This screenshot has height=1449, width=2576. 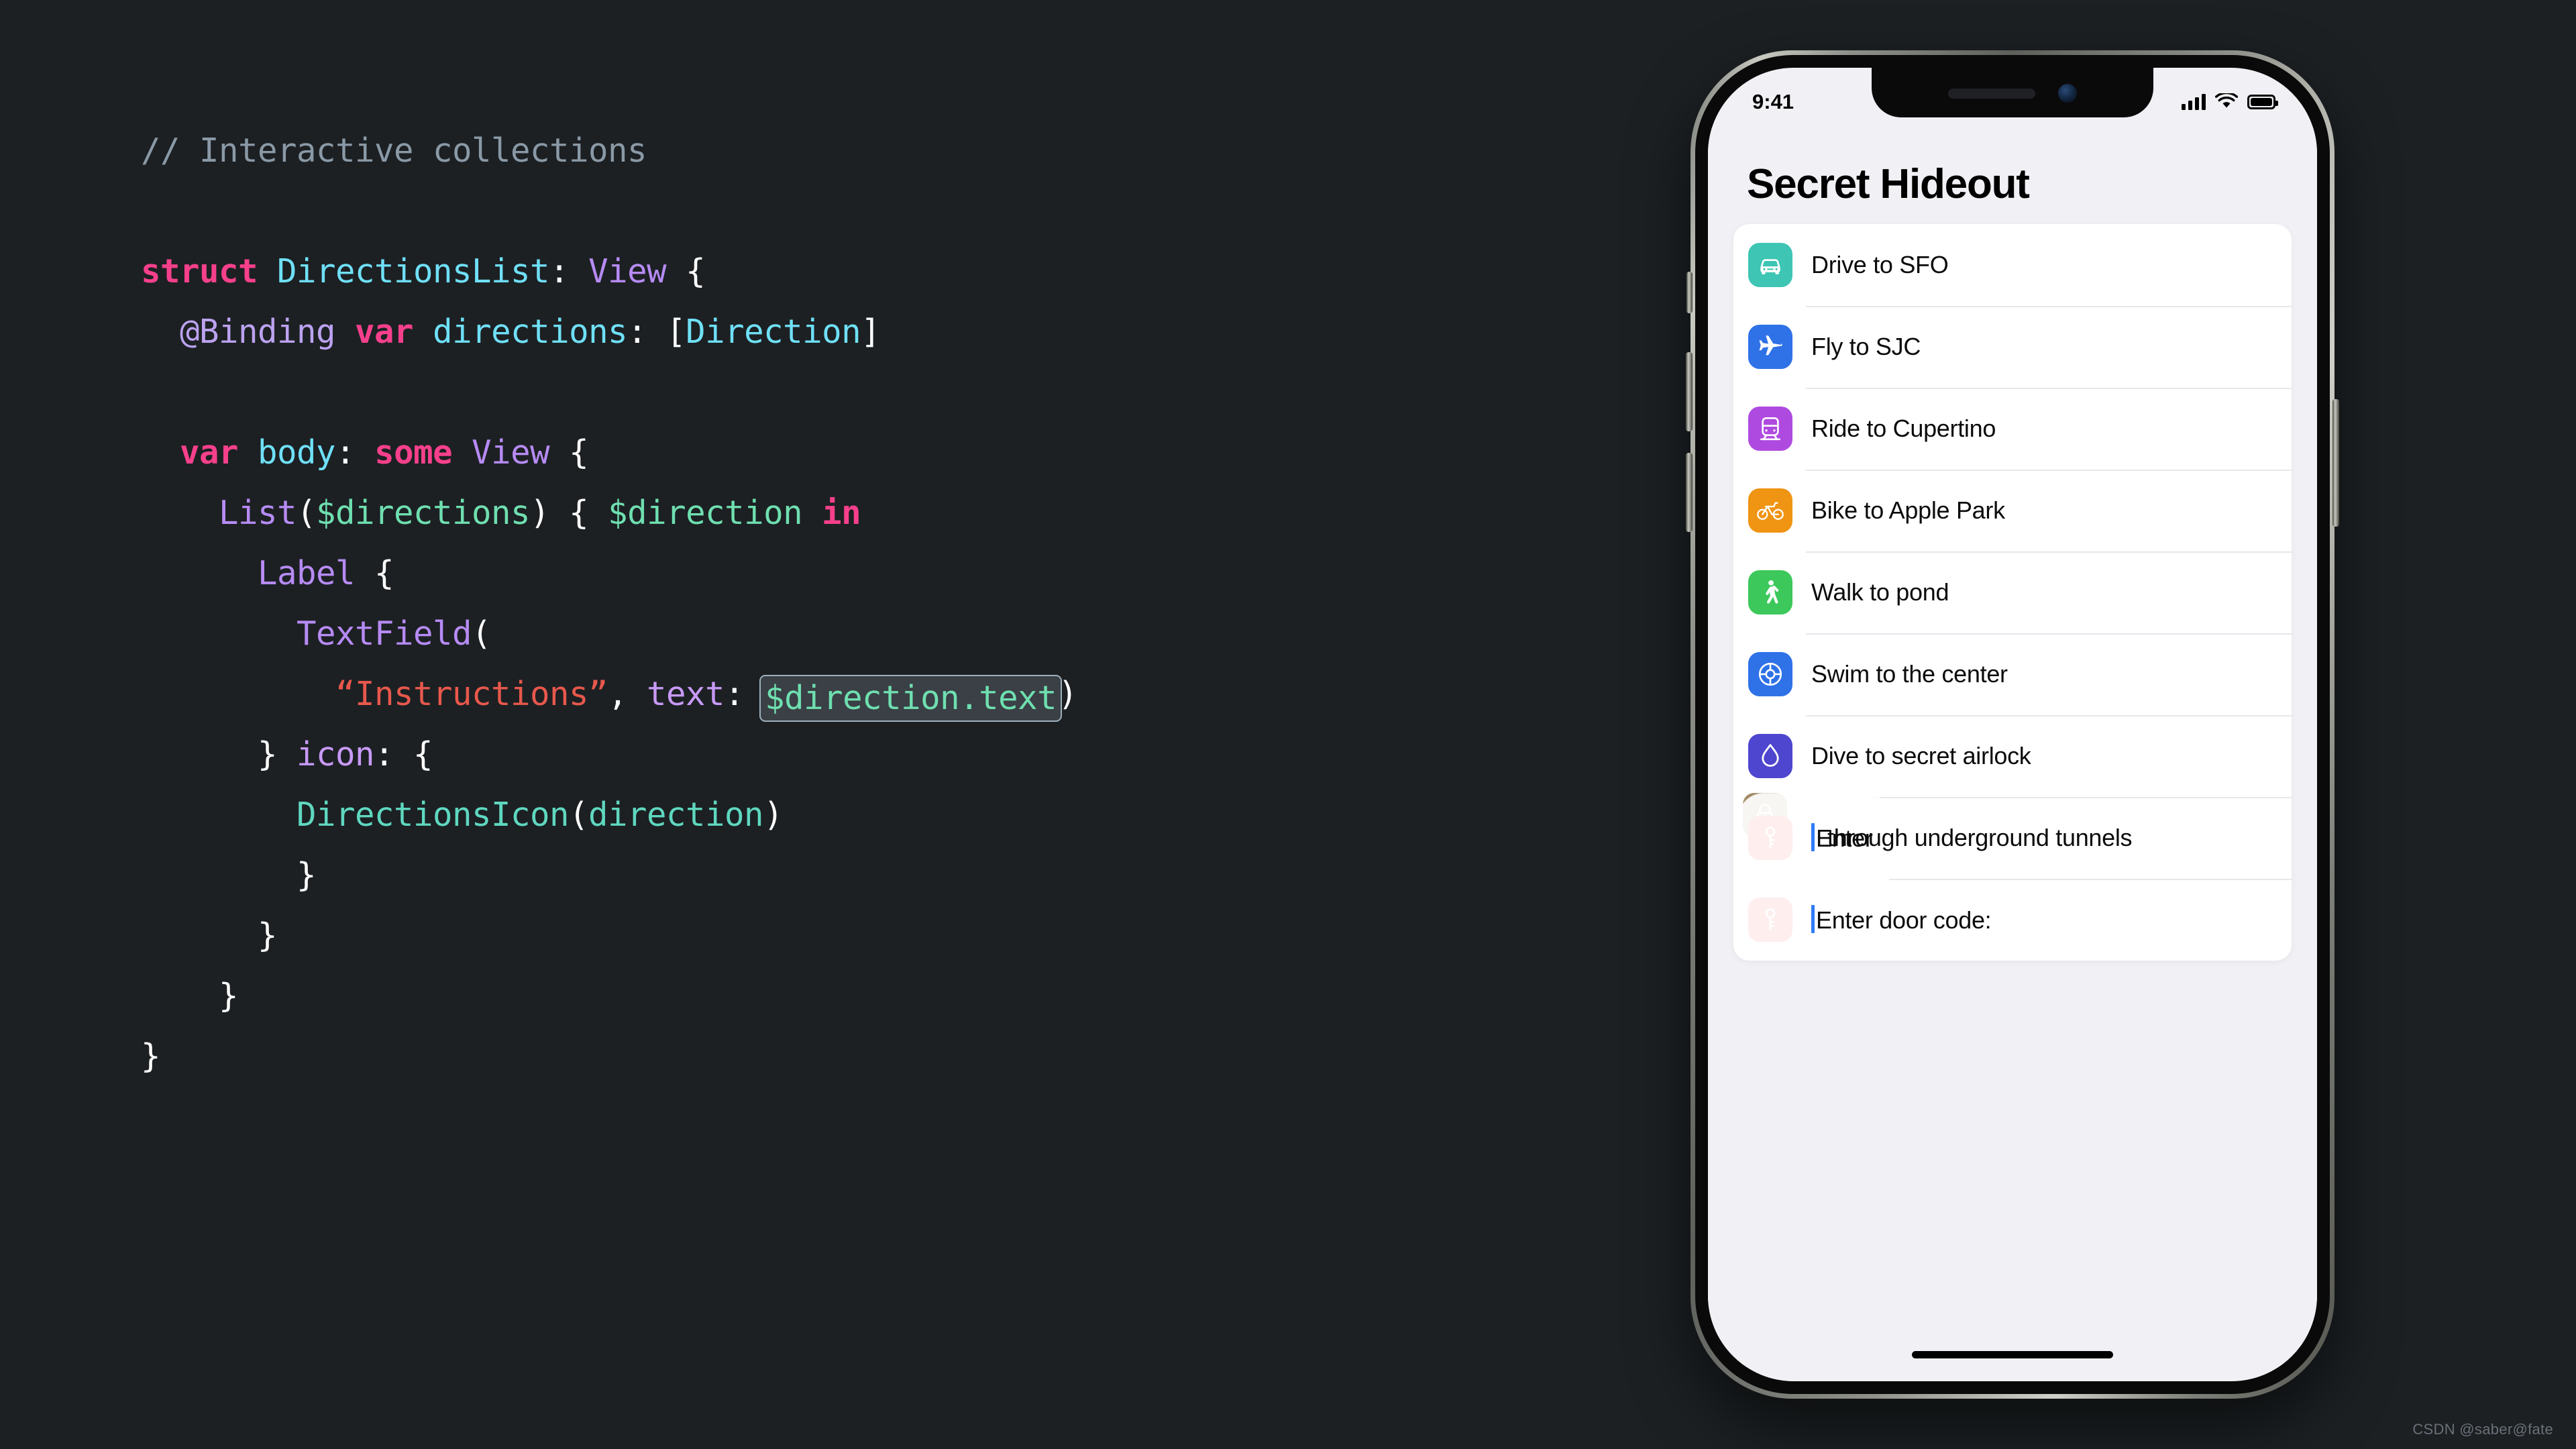 I want to click on code-token: $directions, so click(x=423, y=513).